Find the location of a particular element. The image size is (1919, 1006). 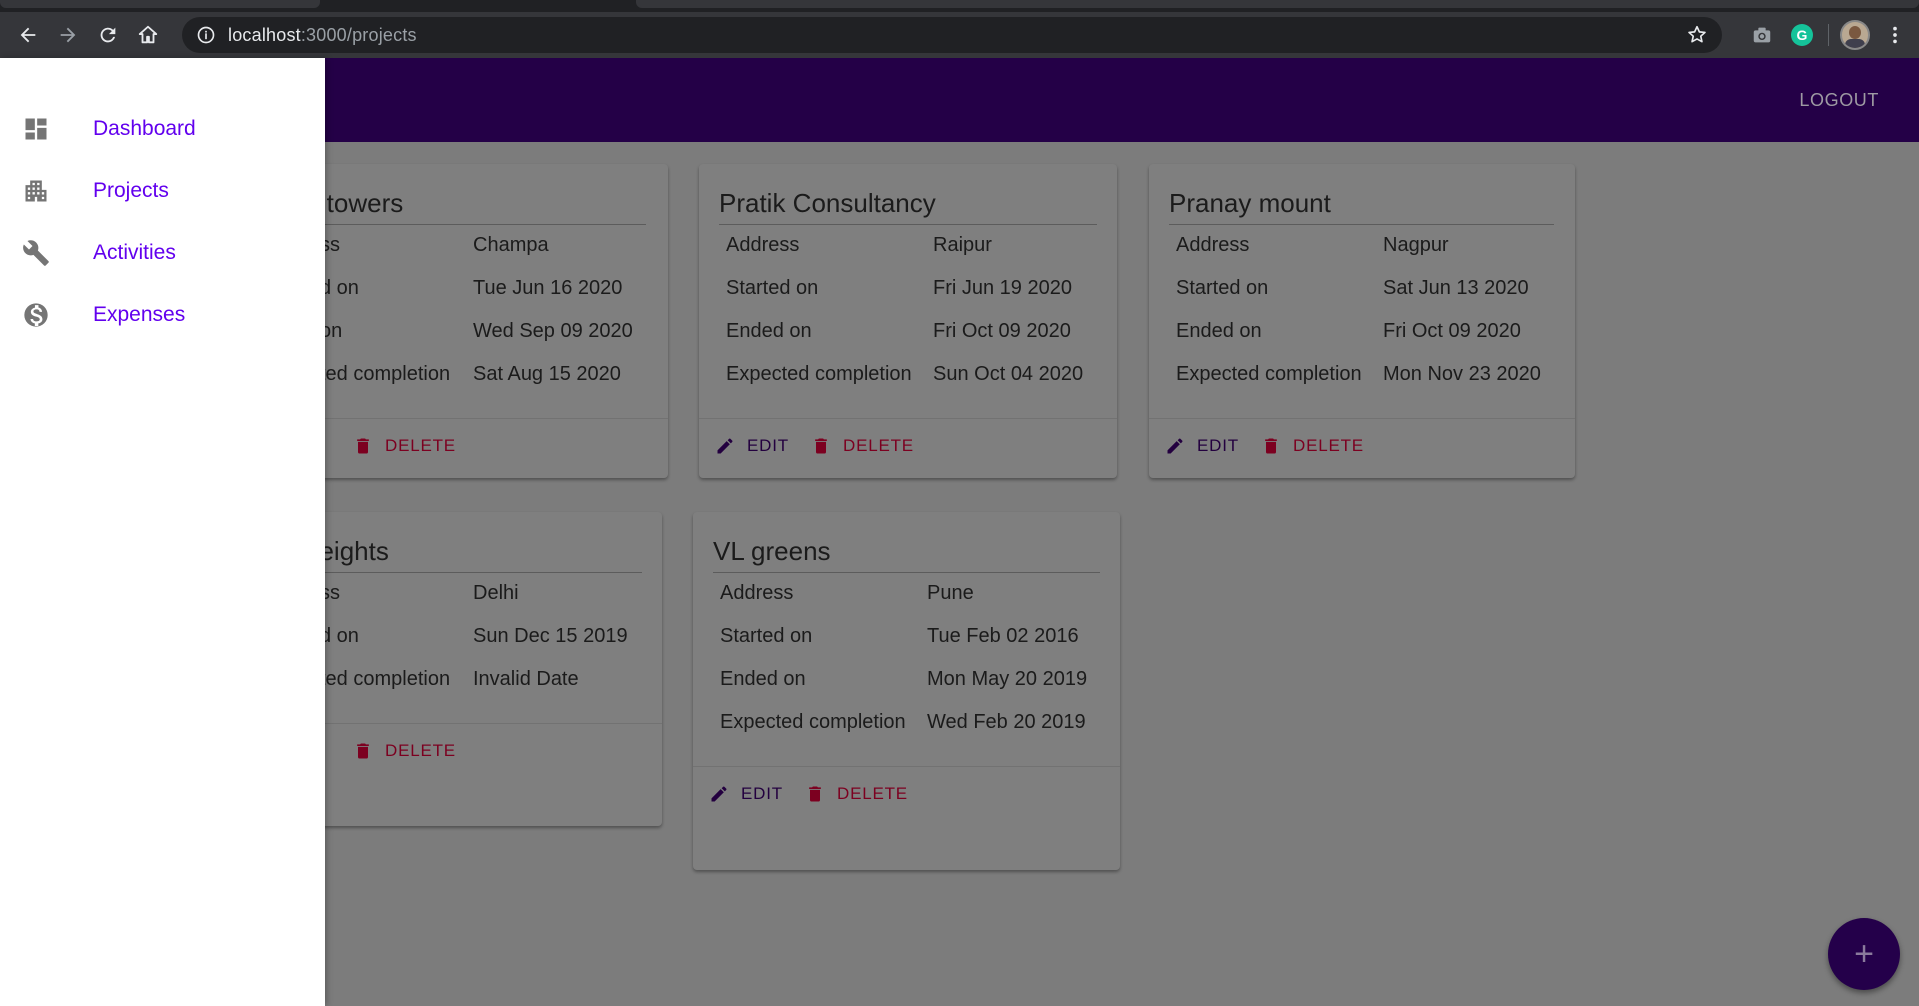

project-title: VL greens is located at coordinates (772, 551).